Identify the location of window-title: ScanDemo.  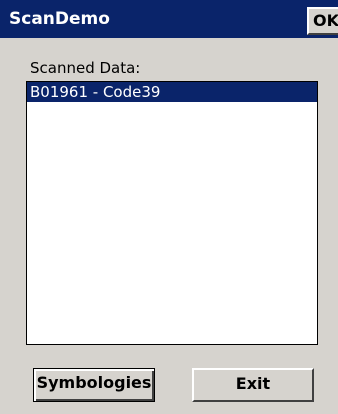
(59, 19).